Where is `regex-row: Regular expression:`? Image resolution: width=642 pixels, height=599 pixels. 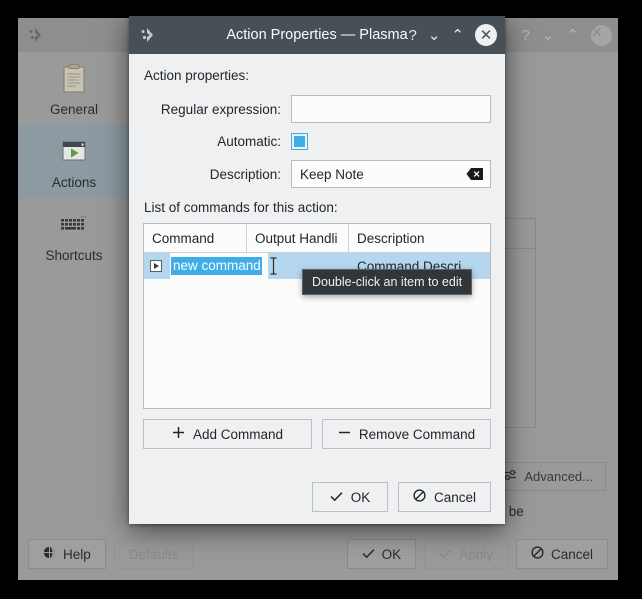
regex-row: Regular expression: is located at coordinates (317, 109).